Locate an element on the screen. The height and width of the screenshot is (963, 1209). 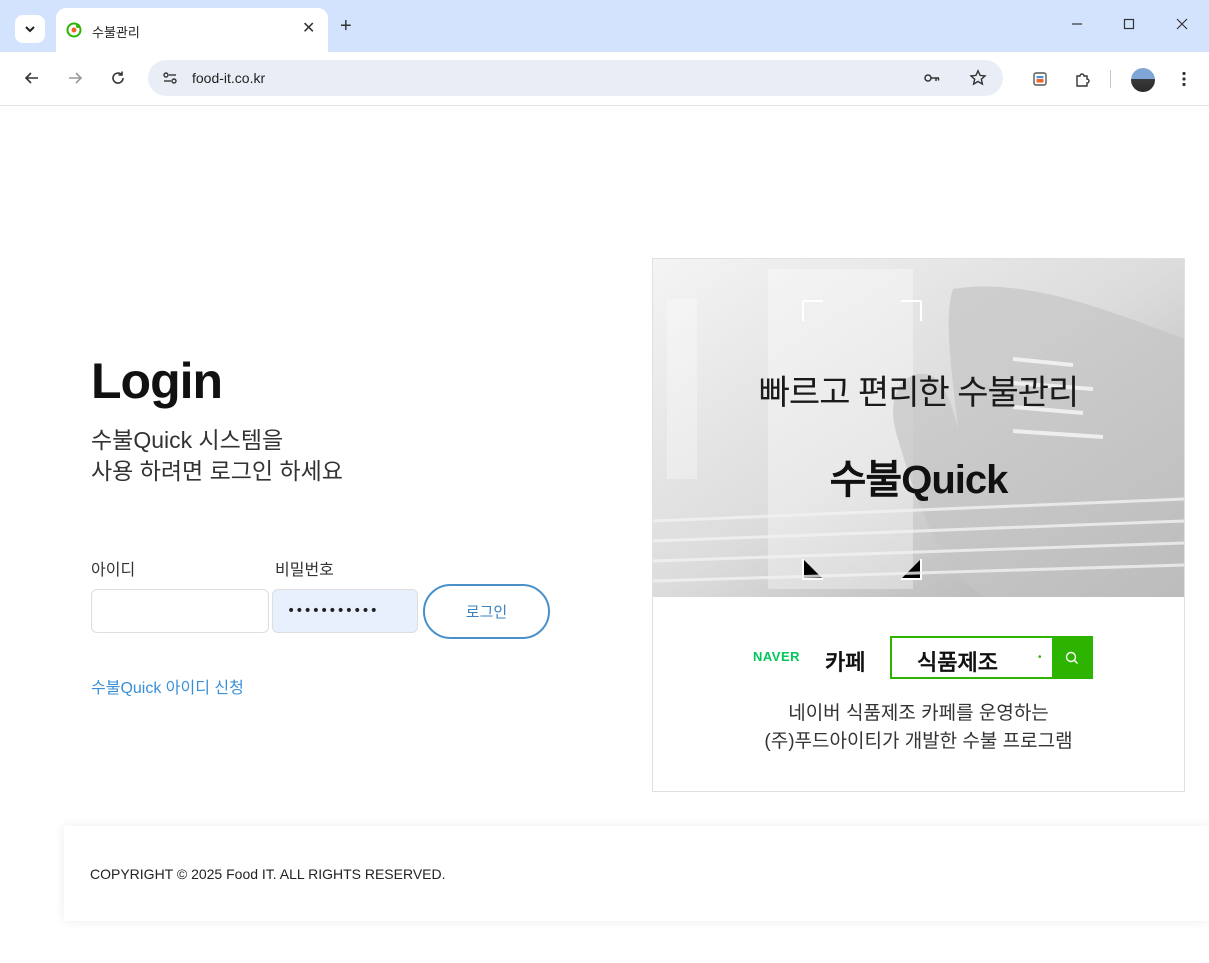
reload-button is located at coordinates (118, 78).